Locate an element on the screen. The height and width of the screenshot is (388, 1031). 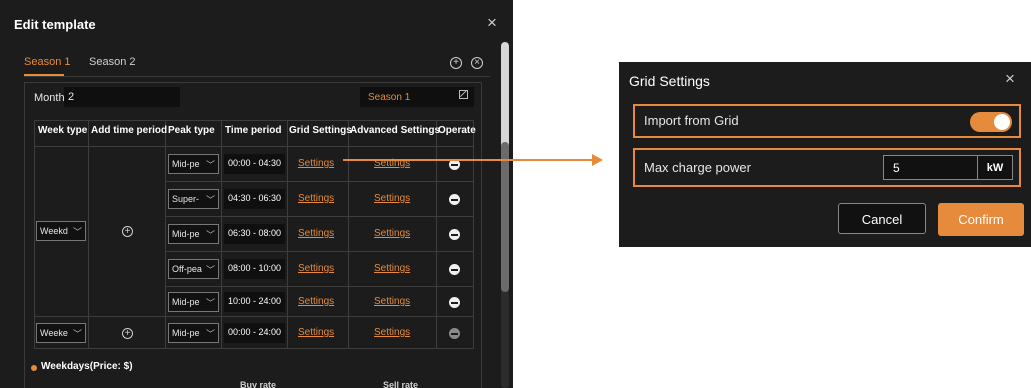
season-name-input: Season 1 is located at coordinates (417, 97).